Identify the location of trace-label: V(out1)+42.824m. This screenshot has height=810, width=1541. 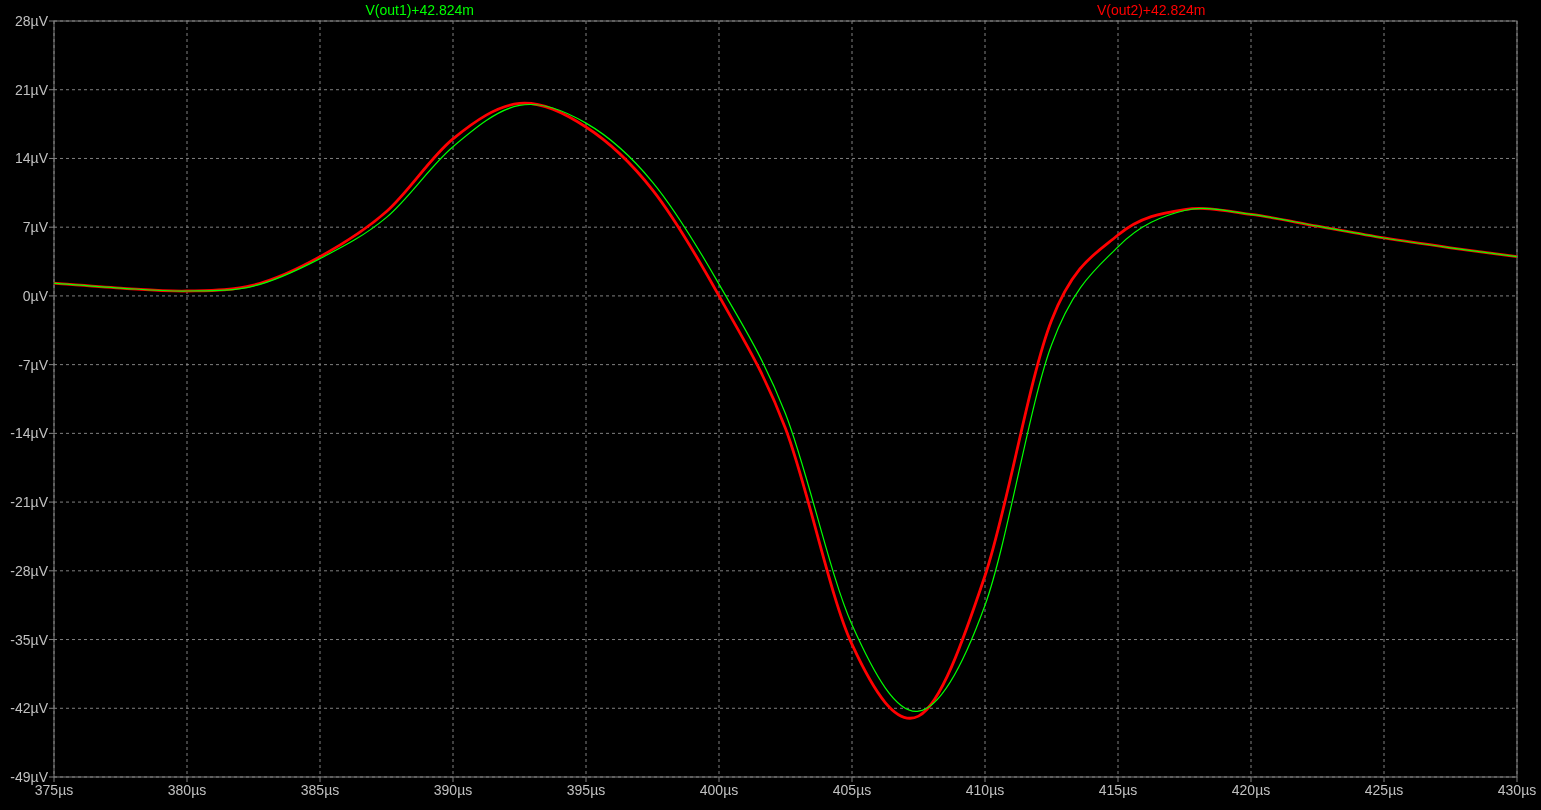
(420, 10).